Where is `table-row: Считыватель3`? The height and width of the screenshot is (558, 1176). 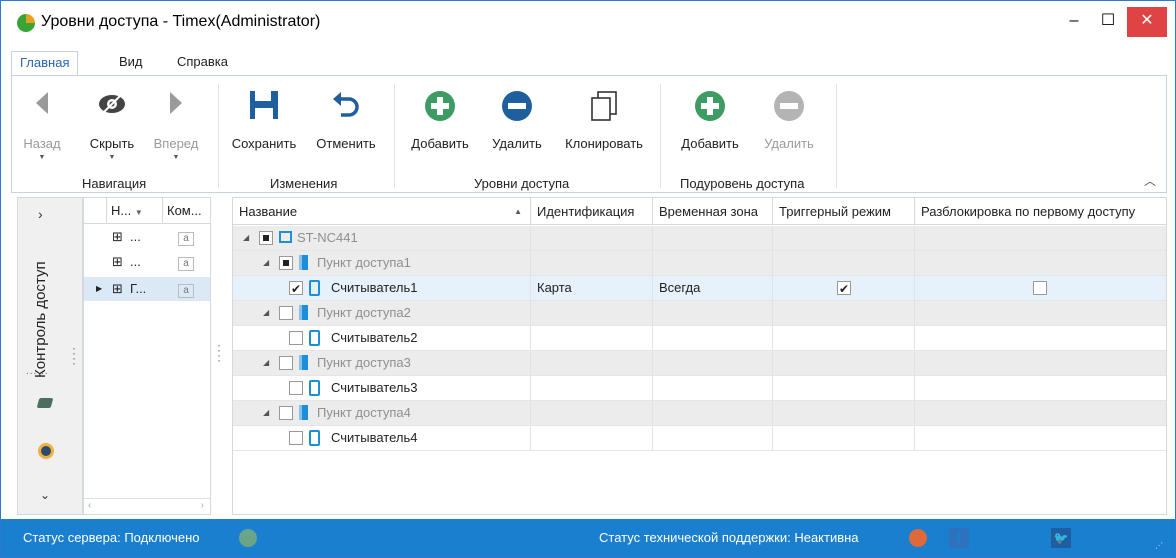
table-row: Считыватель3 is located at coordinates (699, 388).